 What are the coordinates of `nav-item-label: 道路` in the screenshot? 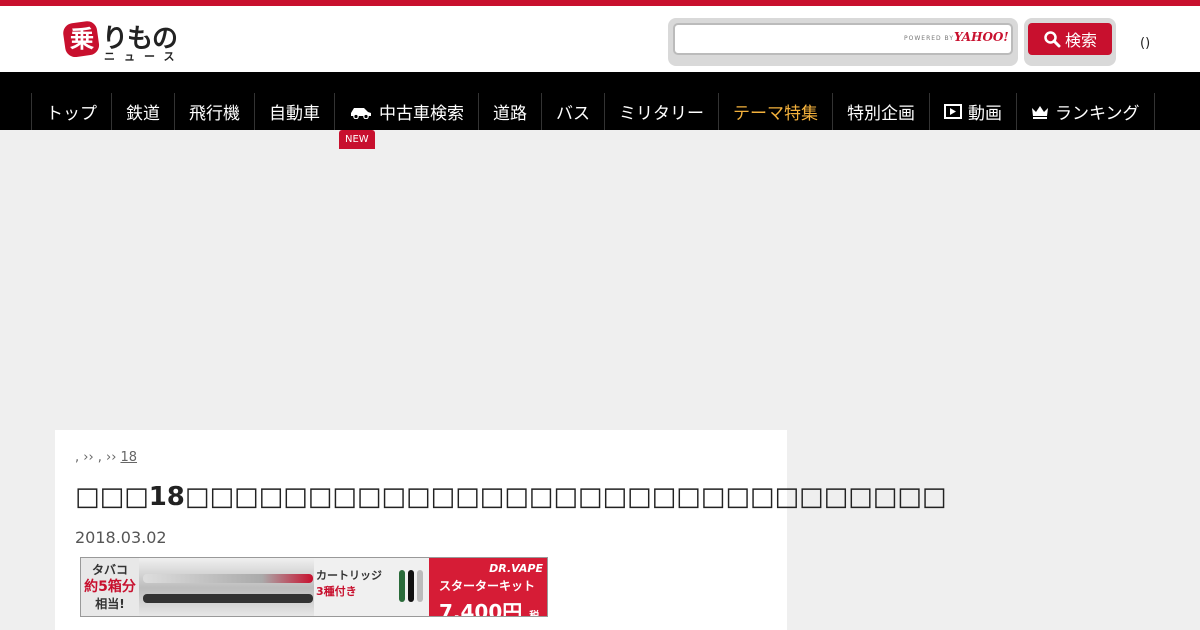 It's located at (510, 114).